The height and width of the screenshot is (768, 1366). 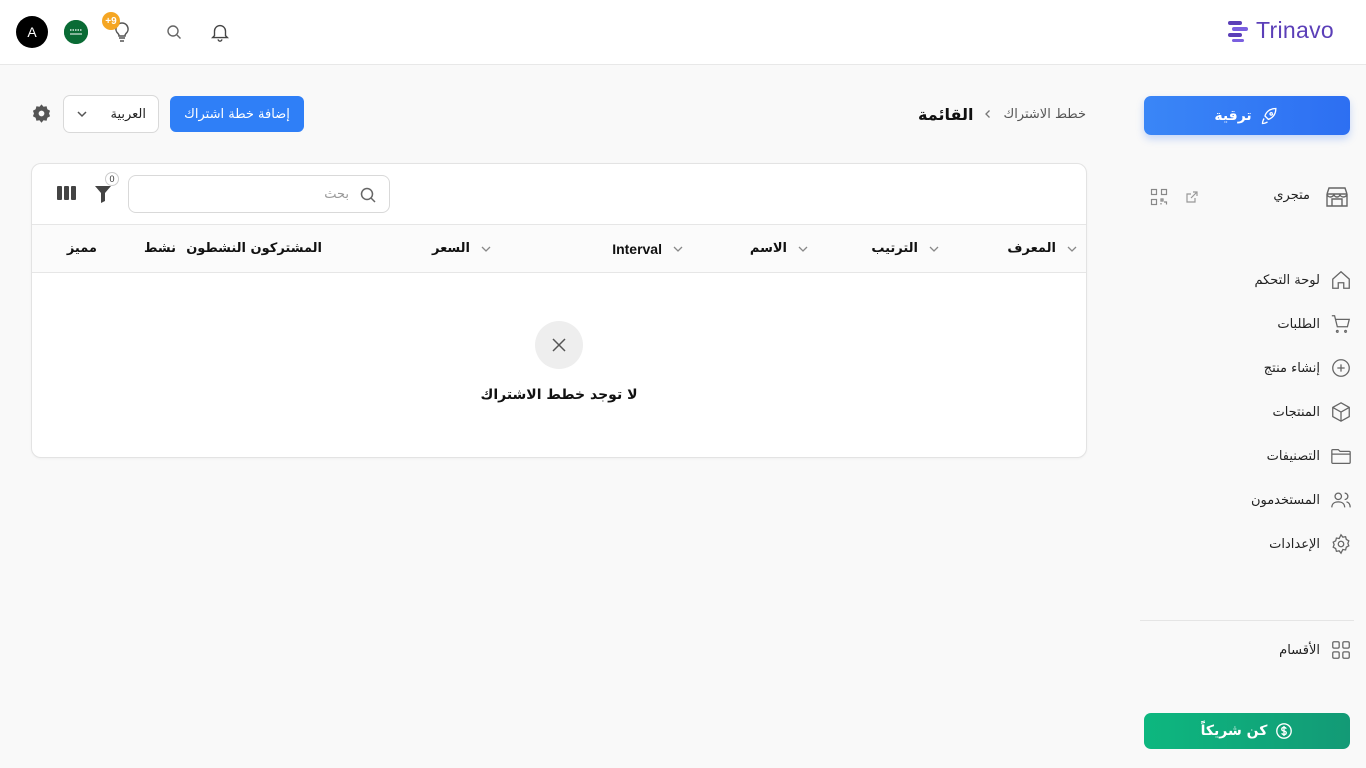 What do you see at coordinates (1341, 368) in the screenshot?
I see `plus-circle-icon` at bounding box center [1341, 368].